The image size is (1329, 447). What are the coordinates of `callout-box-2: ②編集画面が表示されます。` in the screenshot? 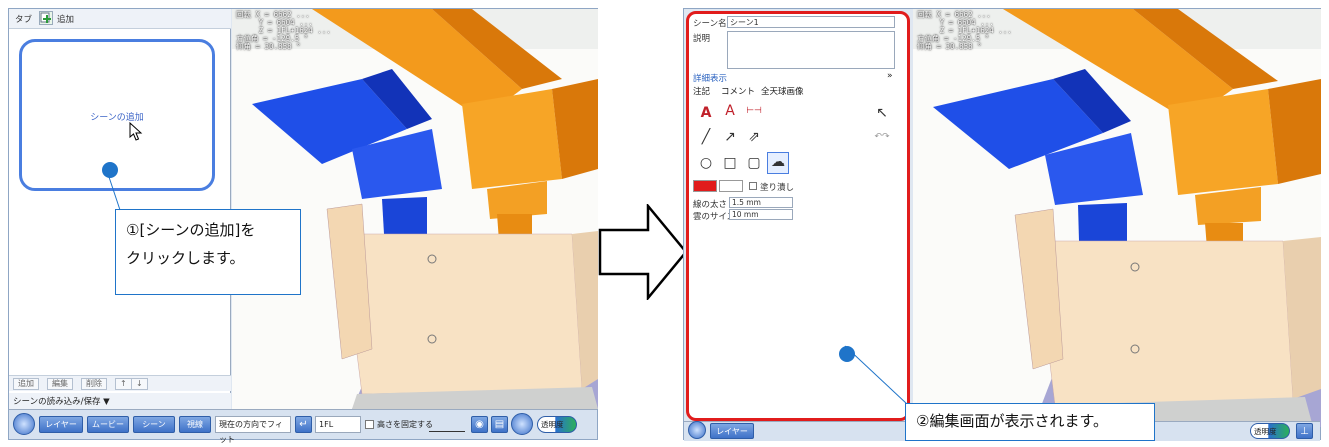 It's located at (1030, 422).